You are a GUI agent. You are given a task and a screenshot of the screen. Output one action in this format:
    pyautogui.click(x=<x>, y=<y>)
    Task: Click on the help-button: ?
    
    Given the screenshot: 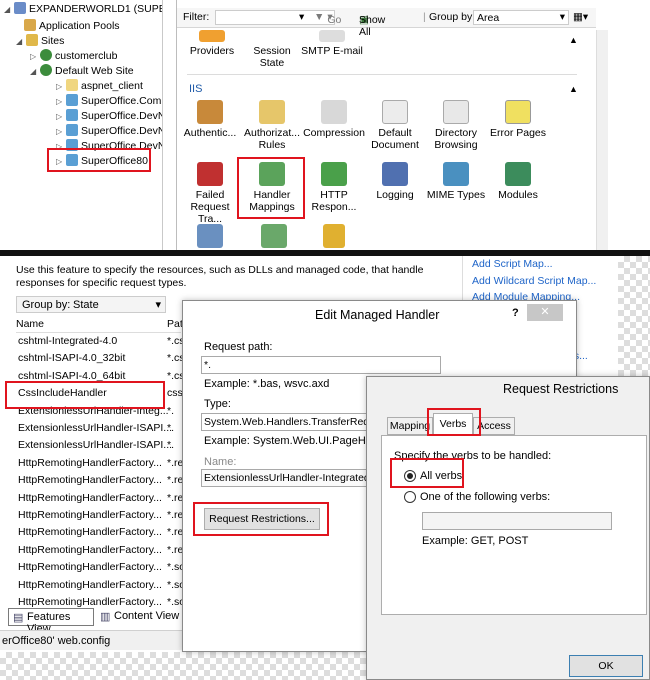 What is the action you would take?
    pyautogui.click(x=515, y=313)
    